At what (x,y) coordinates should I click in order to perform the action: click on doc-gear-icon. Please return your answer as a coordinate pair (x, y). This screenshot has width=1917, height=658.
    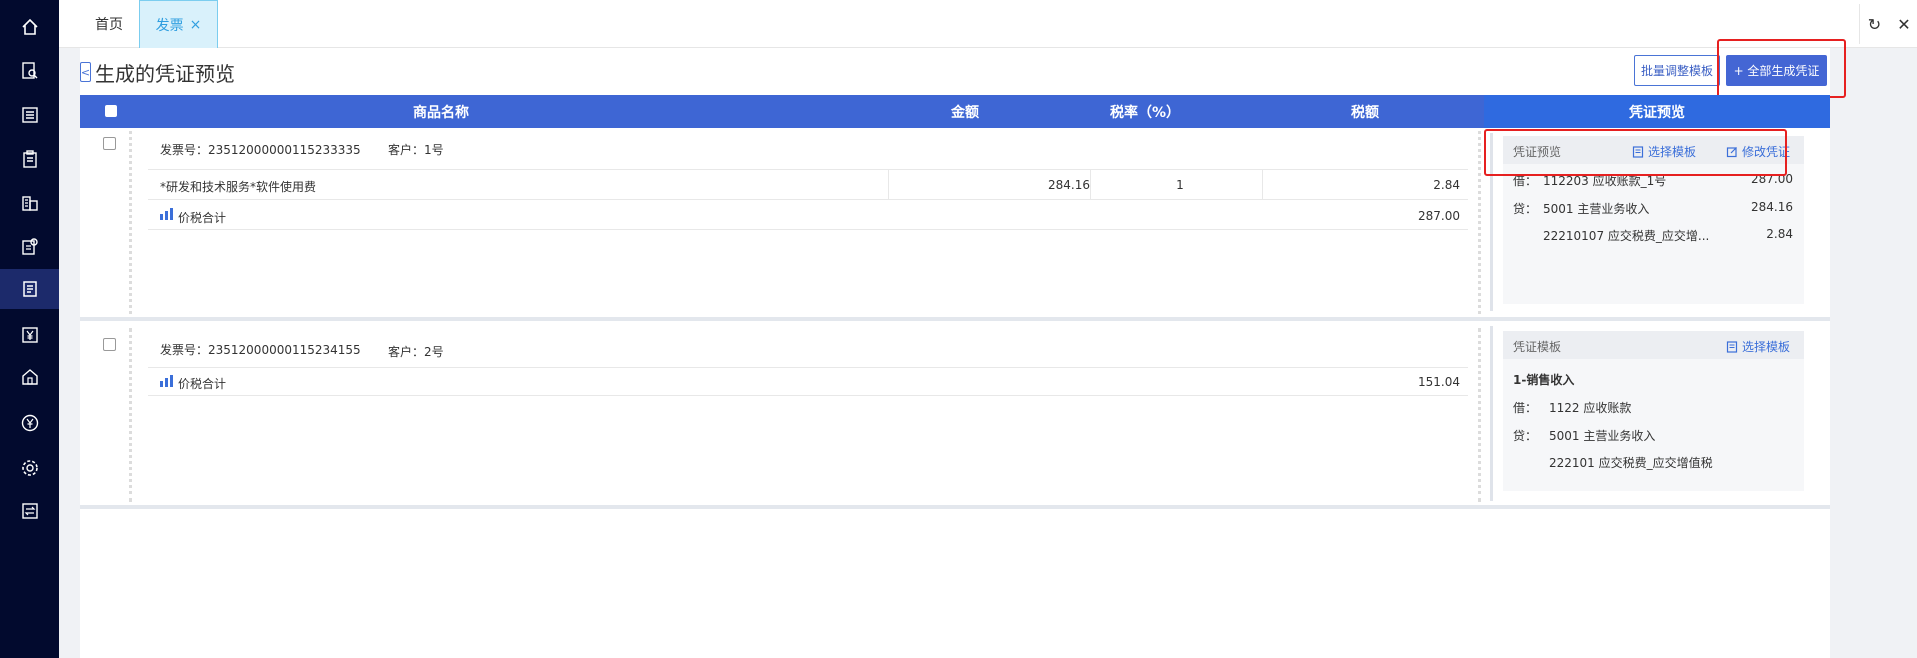
    Looking at the image, I should click on (29, 246).